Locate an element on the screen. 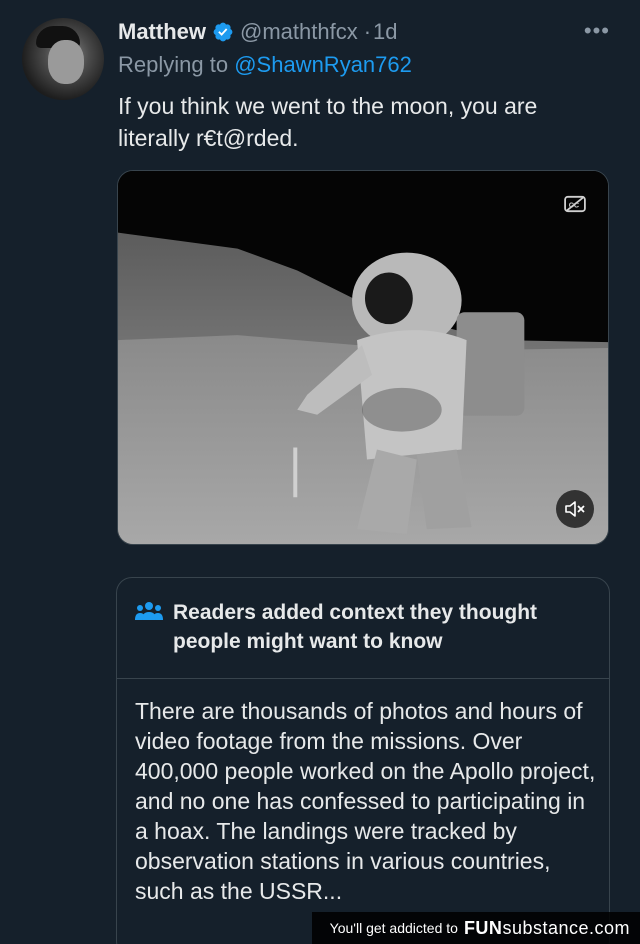 Image resolution: width=640 pixels, height=944 pixels. verified-badge-icon is located at coordinates (223, 32).